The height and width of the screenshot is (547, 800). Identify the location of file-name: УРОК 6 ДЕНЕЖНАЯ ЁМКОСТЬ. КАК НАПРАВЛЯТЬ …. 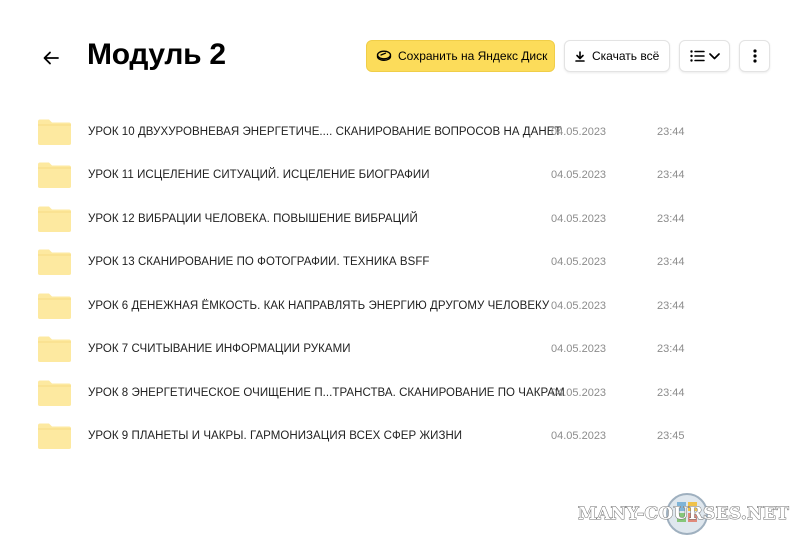
(319, 305).